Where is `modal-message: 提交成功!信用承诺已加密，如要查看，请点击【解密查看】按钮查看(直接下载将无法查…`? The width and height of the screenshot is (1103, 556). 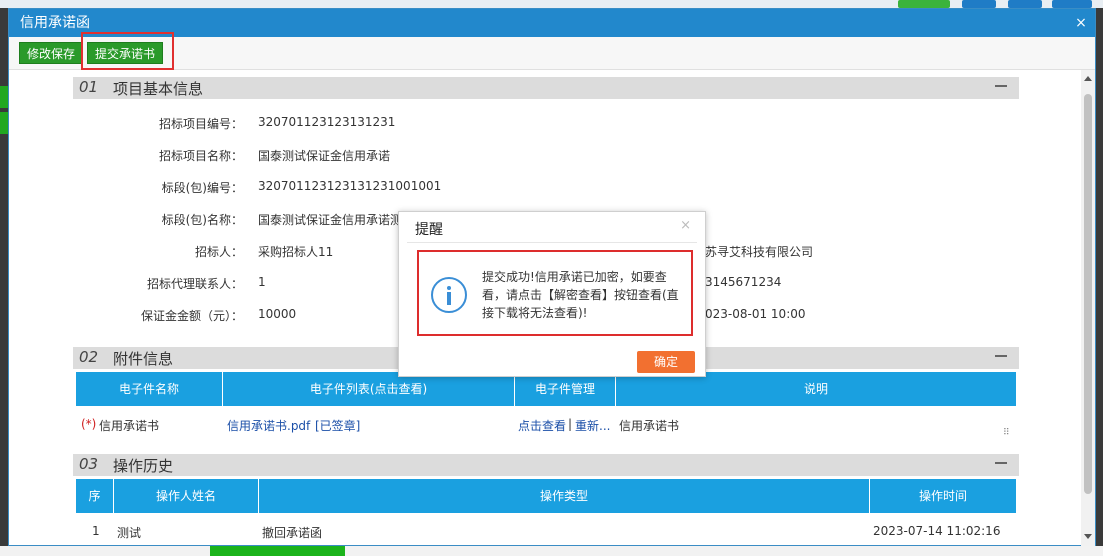 modal-message: 提交成功!信用承诺已加密，如要查看，请点击【解密查看】按钮查看(直接下载将无法查… is located at coordinates (580, 295).